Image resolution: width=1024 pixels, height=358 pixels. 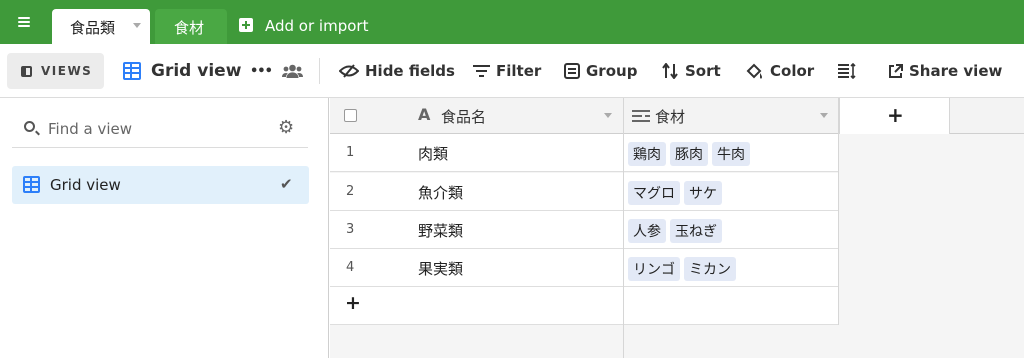 What do you see at coordinates (731, 154) in the screenshot?
I see `tag-chip: 牛肉` at bounding box center [731, 154].